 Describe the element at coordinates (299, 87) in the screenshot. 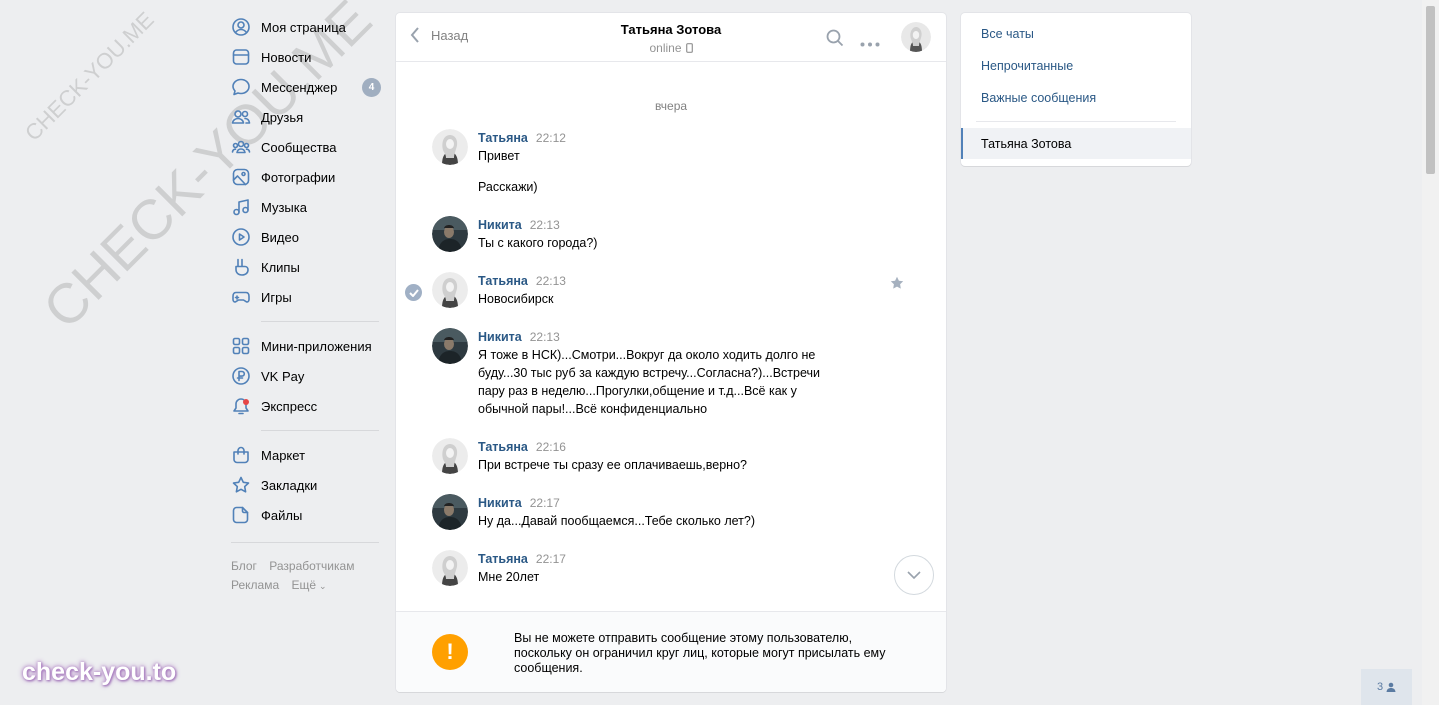

I see `sidebar-item-label: Мессенджер` at that location.